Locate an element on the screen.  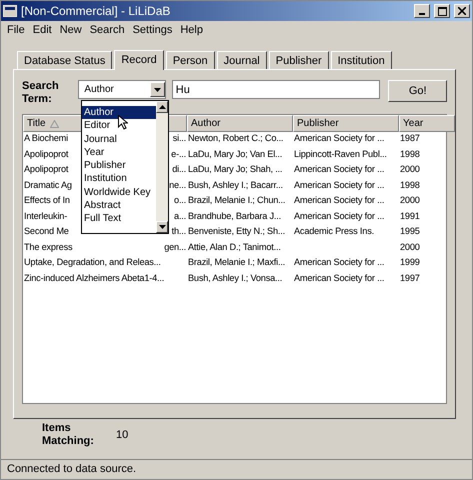
table-cell: 1997 is located at coordinates (410, 277).